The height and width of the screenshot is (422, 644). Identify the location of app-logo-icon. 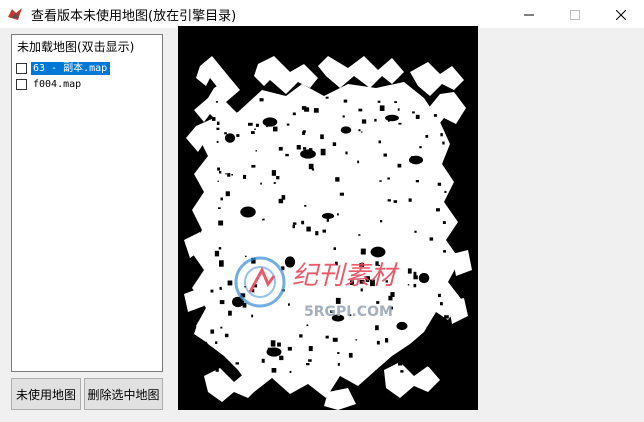
(15, 14).